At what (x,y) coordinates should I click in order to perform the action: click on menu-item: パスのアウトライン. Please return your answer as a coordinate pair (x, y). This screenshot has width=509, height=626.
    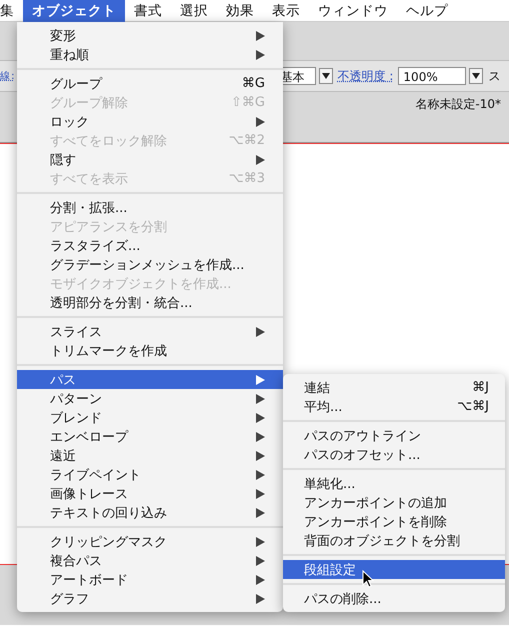
    Looking at the image, I should click on (394, 435).